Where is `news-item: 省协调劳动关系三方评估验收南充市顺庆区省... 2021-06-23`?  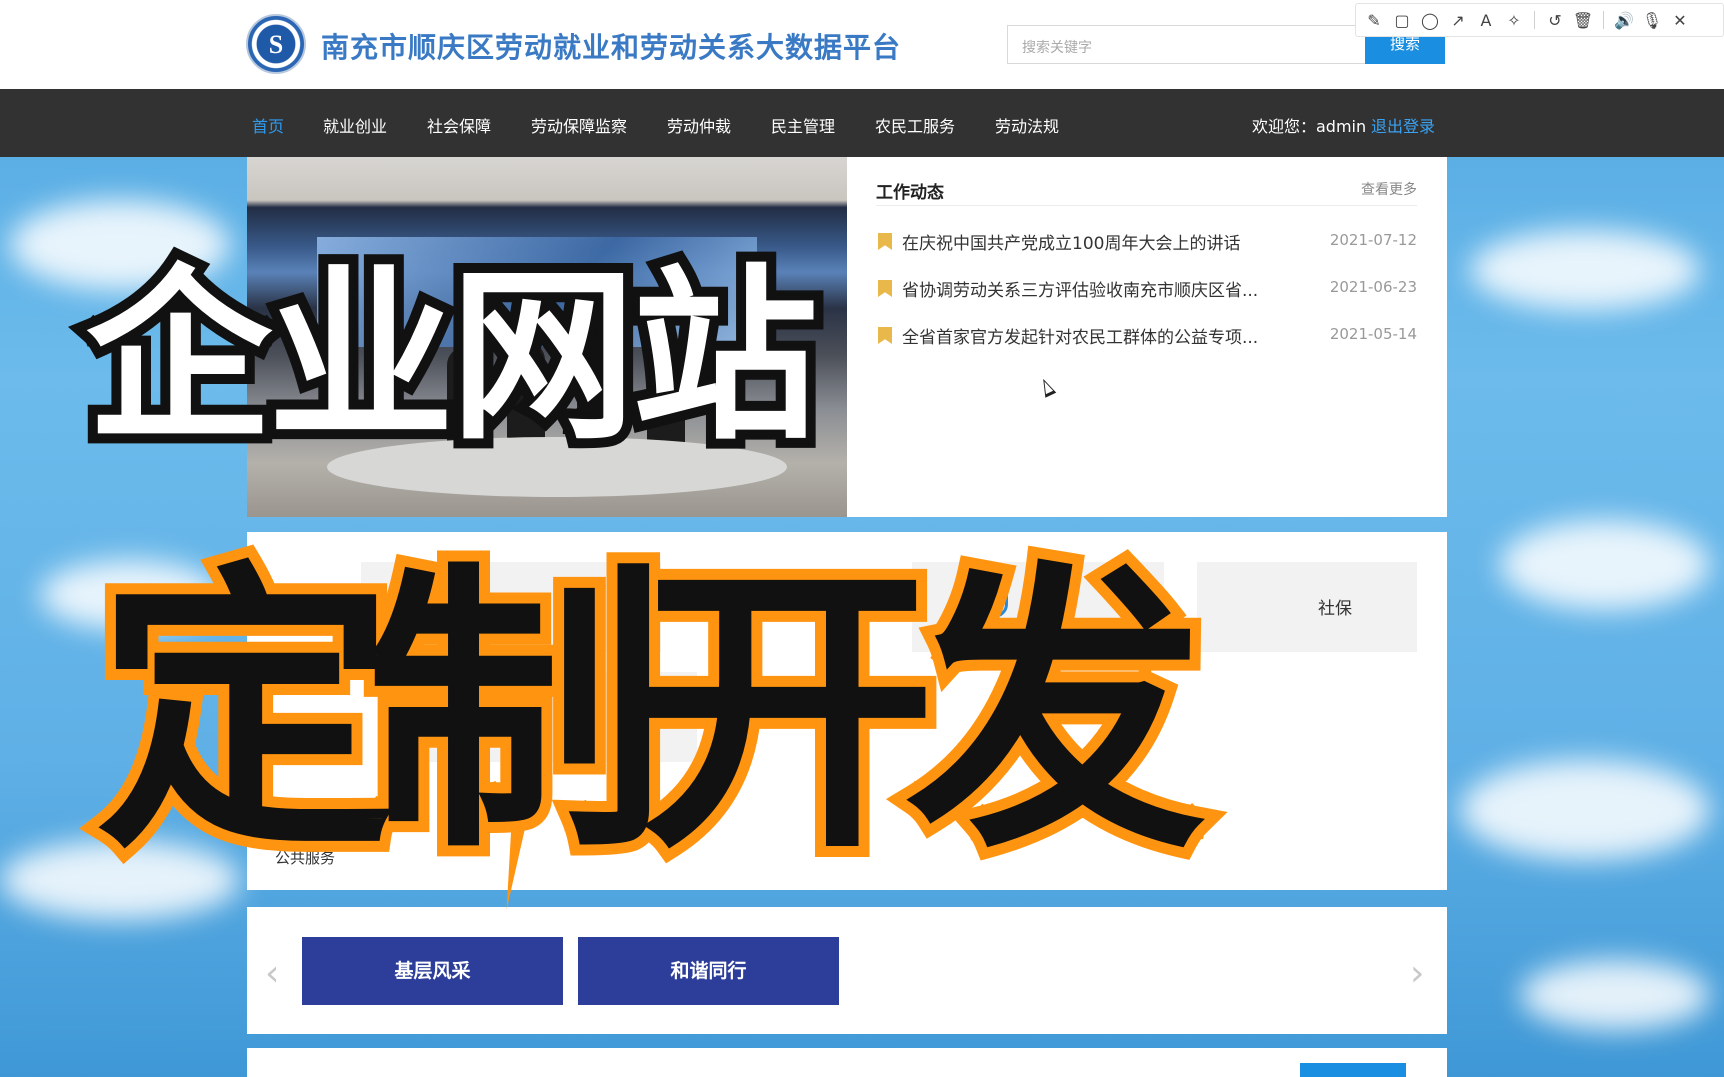
news-item: 省协调劳动关系三方评估验收南充市顺庆区省... 2021-06-23 is located at coordinates (1146, 287).